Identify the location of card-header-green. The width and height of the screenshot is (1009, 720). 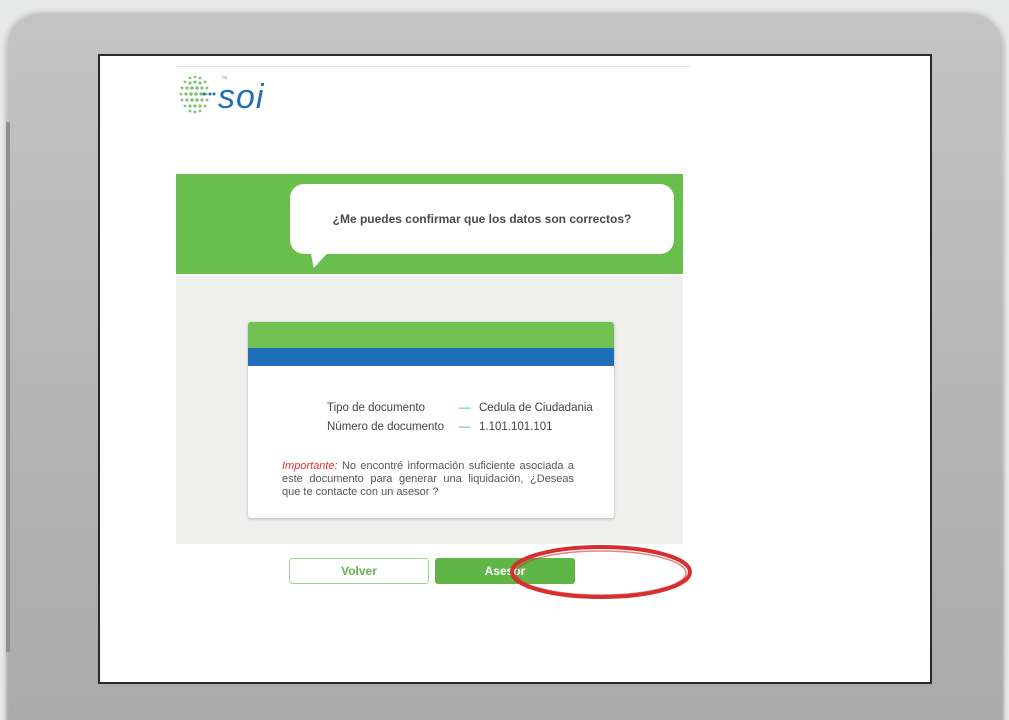
(431, 335).